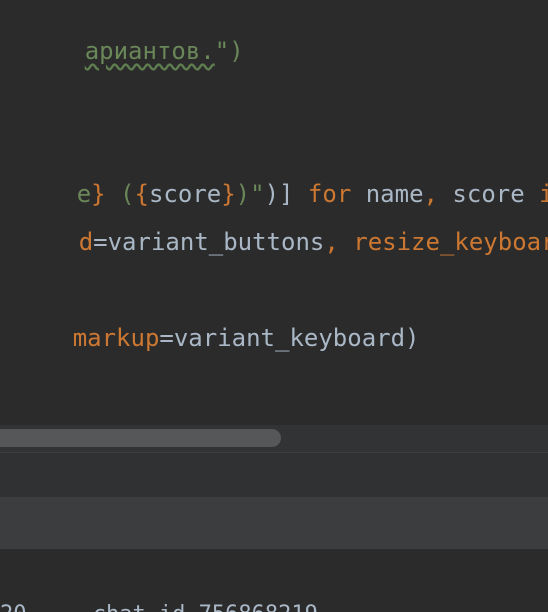  What do you see at coordinates (443, 242) in the screenshot?
I see `param-token: resize_keyboard` at bounding box center [443, 242].